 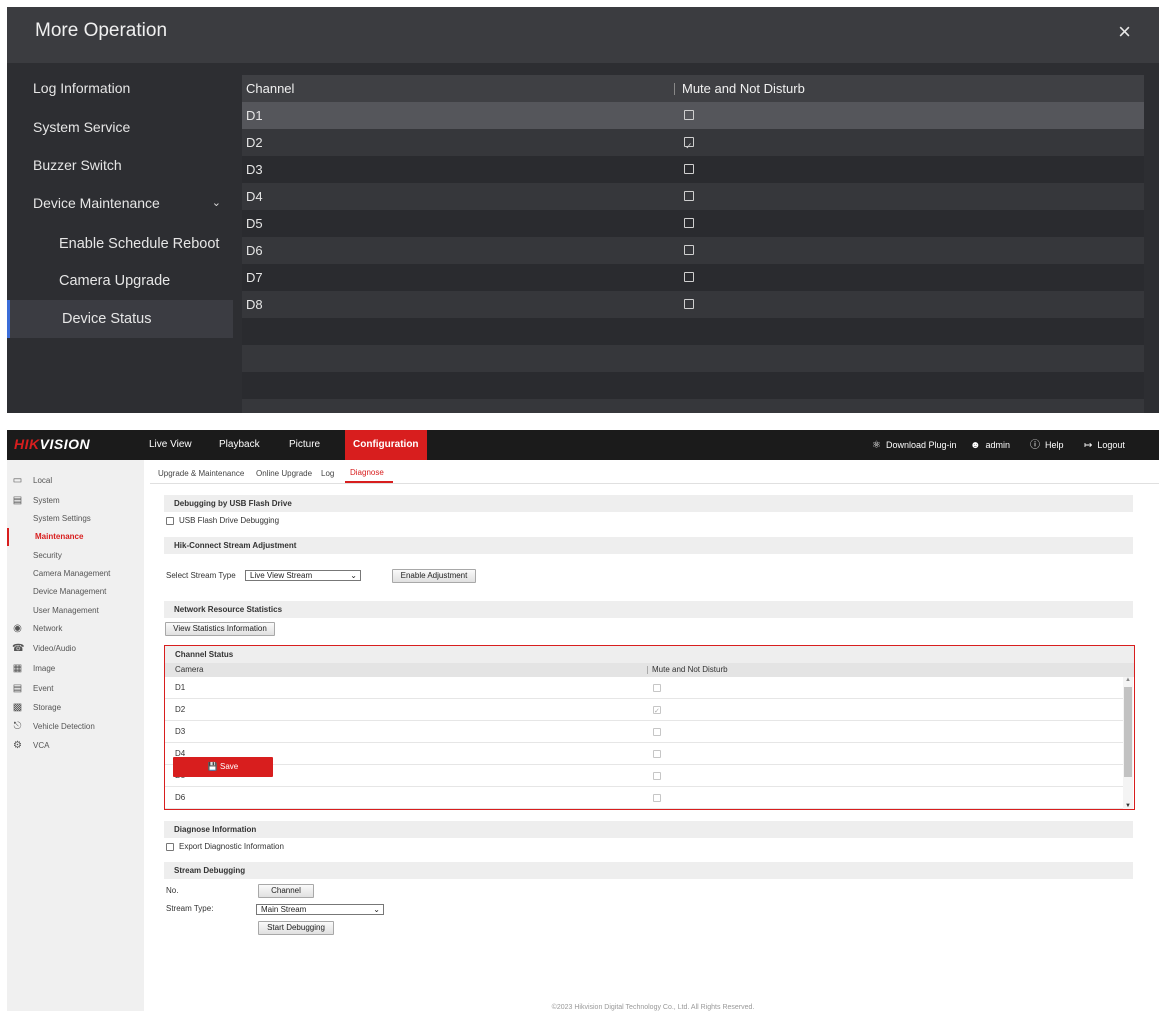 I want to click on sidebar-item-buzzer-switch: Buzzer Switch, so click(x=120, y=165).